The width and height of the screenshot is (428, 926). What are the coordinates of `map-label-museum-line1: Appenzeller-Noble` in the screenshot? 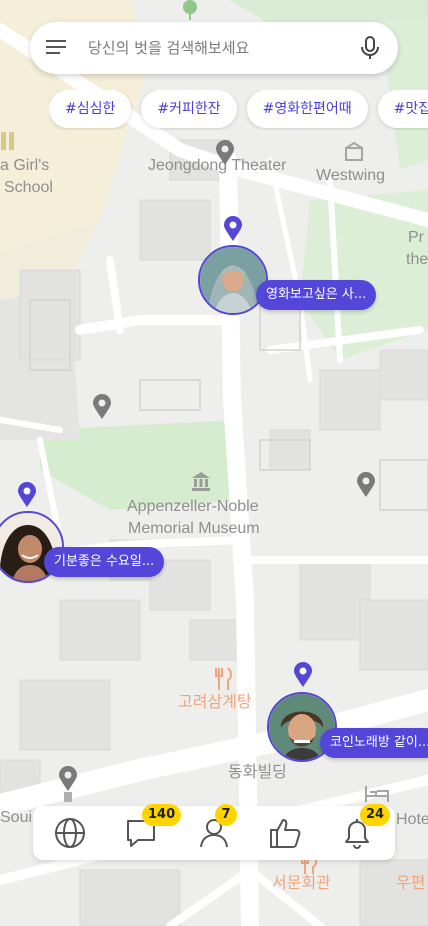 It's located at (193, 506).